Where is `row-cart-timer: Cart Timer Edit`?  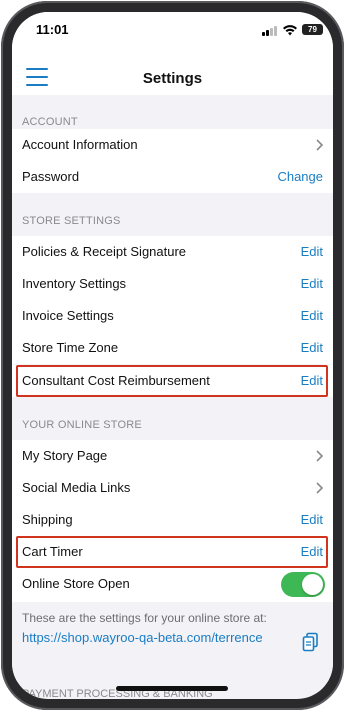 row-cart-timer: Cart Timer Edit is located at coordinates (172, 552).